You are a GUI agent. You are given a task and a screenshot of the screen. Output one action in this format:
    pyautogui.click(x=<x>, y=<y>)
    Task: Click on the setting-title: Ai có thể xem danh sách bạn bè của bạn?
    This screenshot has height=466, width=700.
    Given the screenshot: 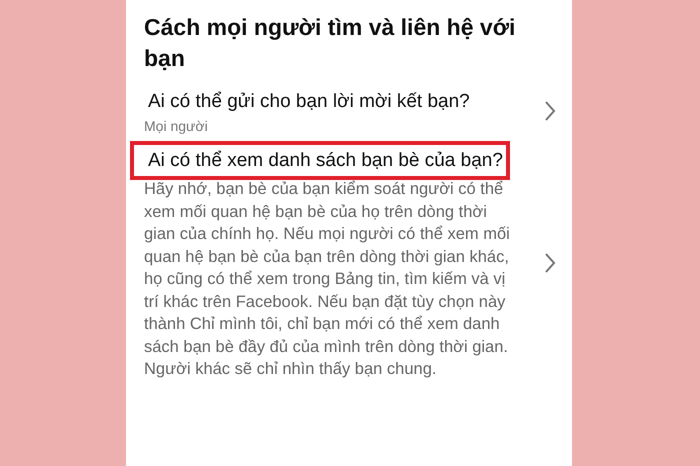 What is the action you would take?
    pyautogui.click(x=320, y=160)
    